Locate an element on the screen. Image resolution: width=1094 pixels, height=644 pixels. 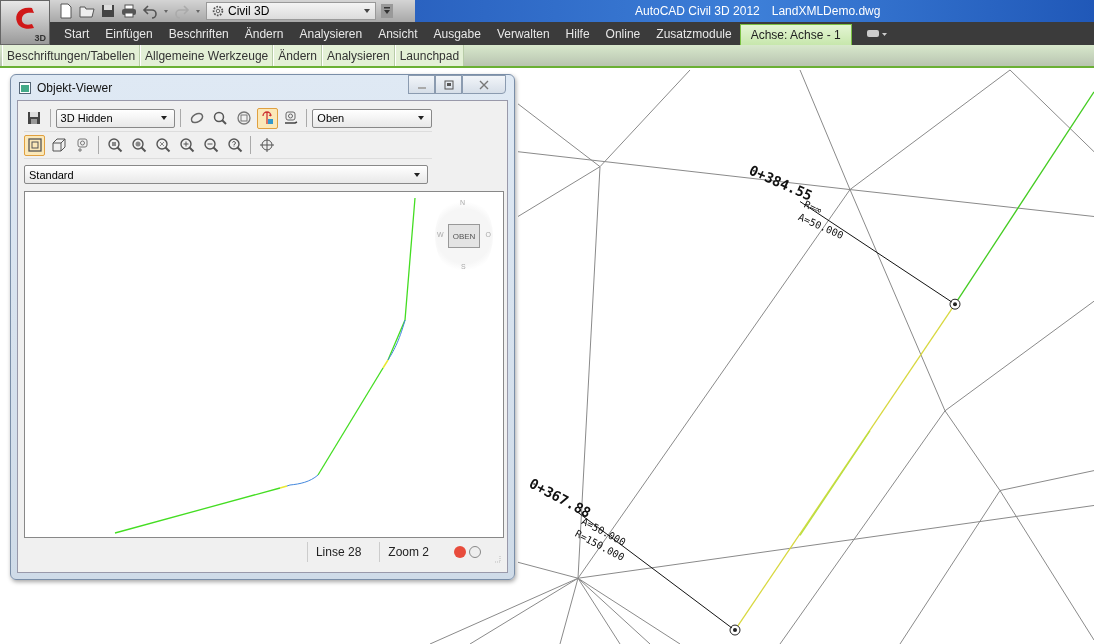
version-label: 3D is located at coordinates (40, 38).